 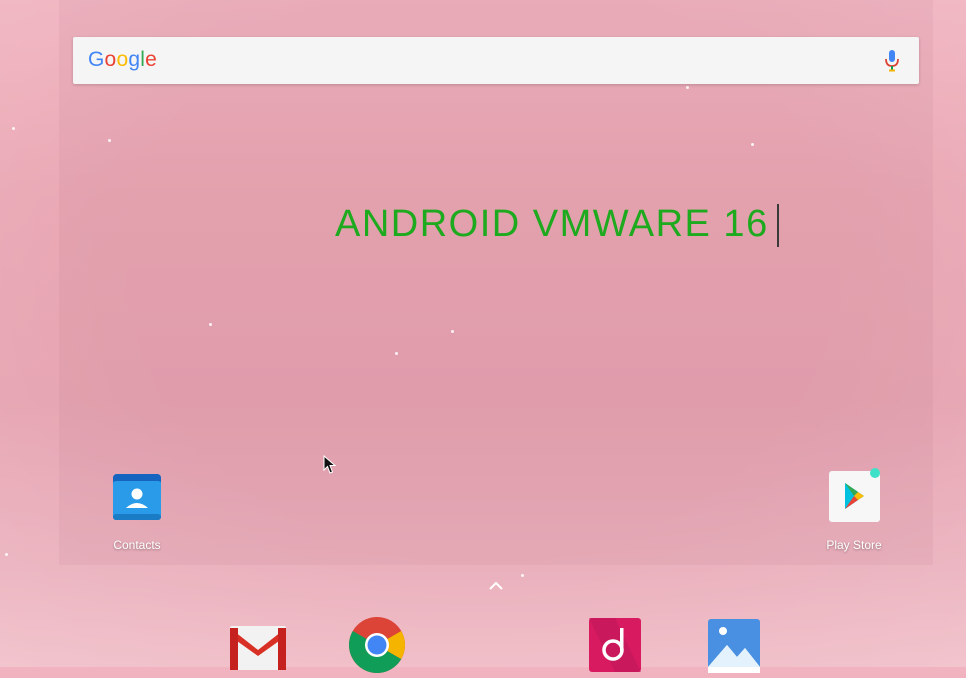 What do you see at coordinates (892, 61) in the screenshot?
I see `mic-icon` at bounding box center [892, 61].